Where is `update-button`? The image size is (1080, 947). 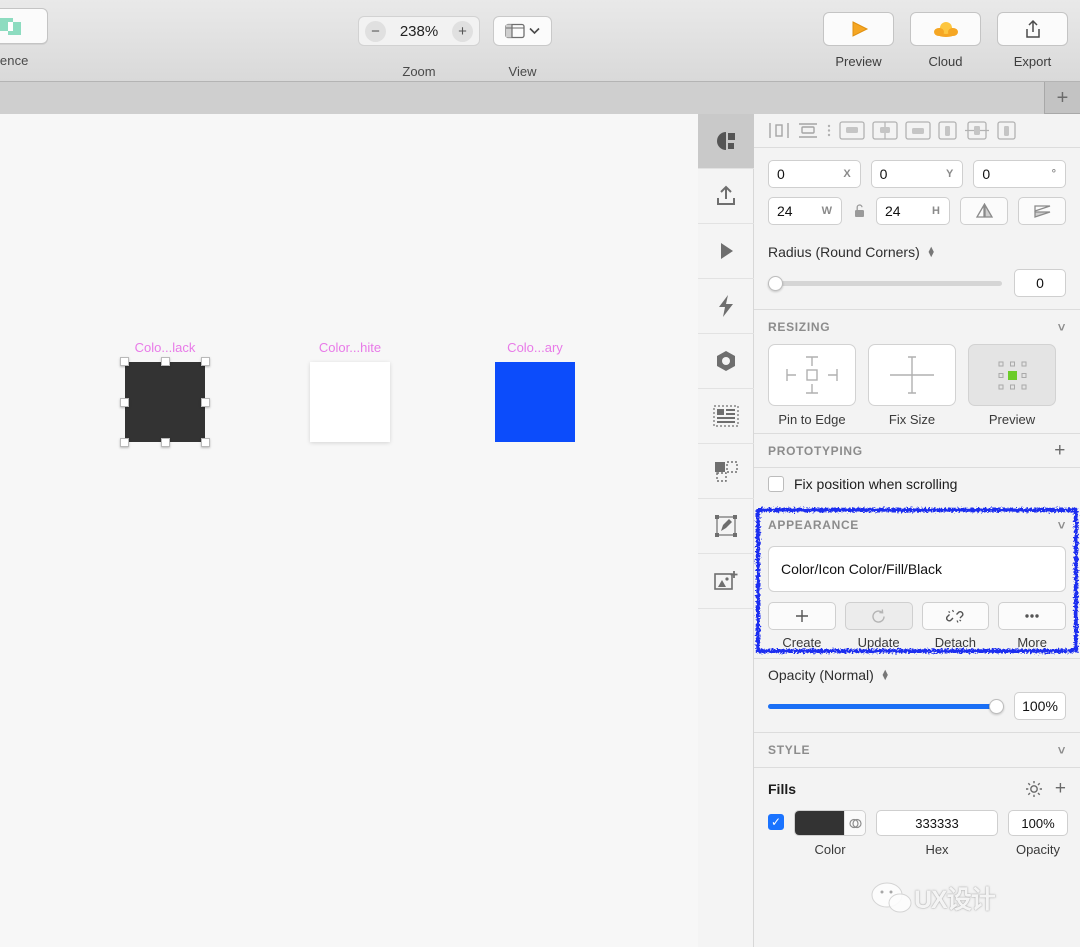 update-button is located at coordinates (878, 616).